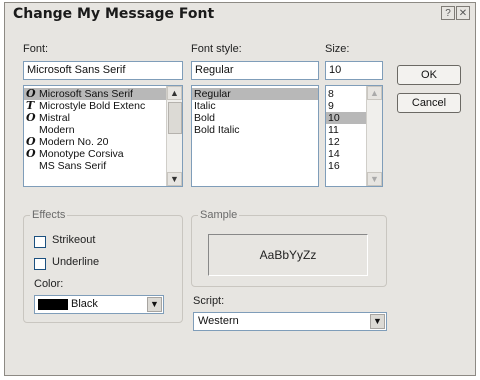 Image resolution: width=480 pixels, height=380 pixels. I want to click on underline-label: Underline, so click(76, 262).